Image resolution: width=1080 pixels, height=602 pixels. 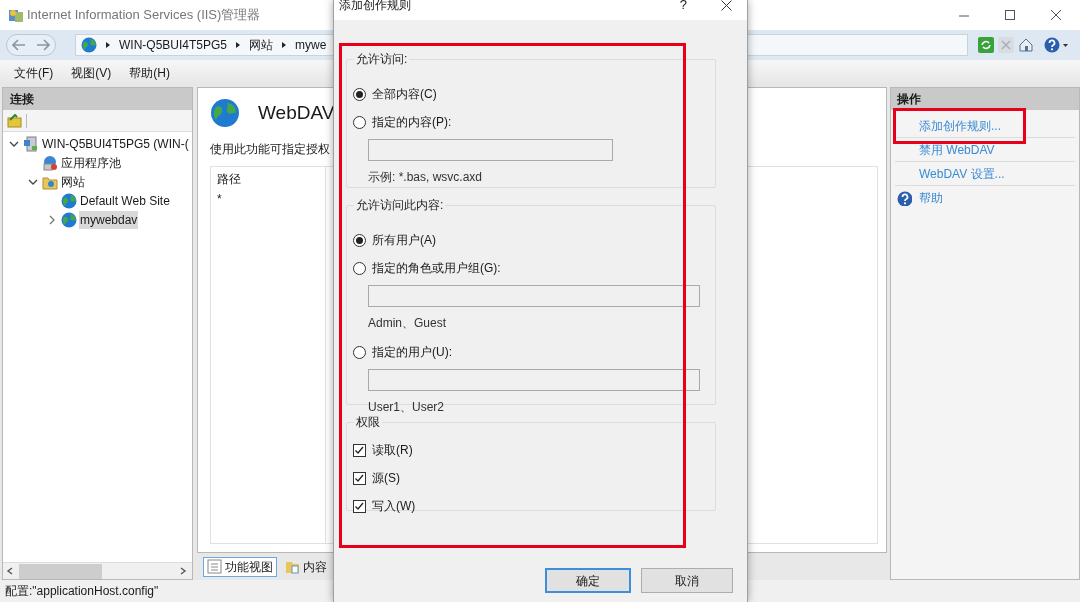 I want to click on tree-item: Default Web Site, so click(x=125, y=200).